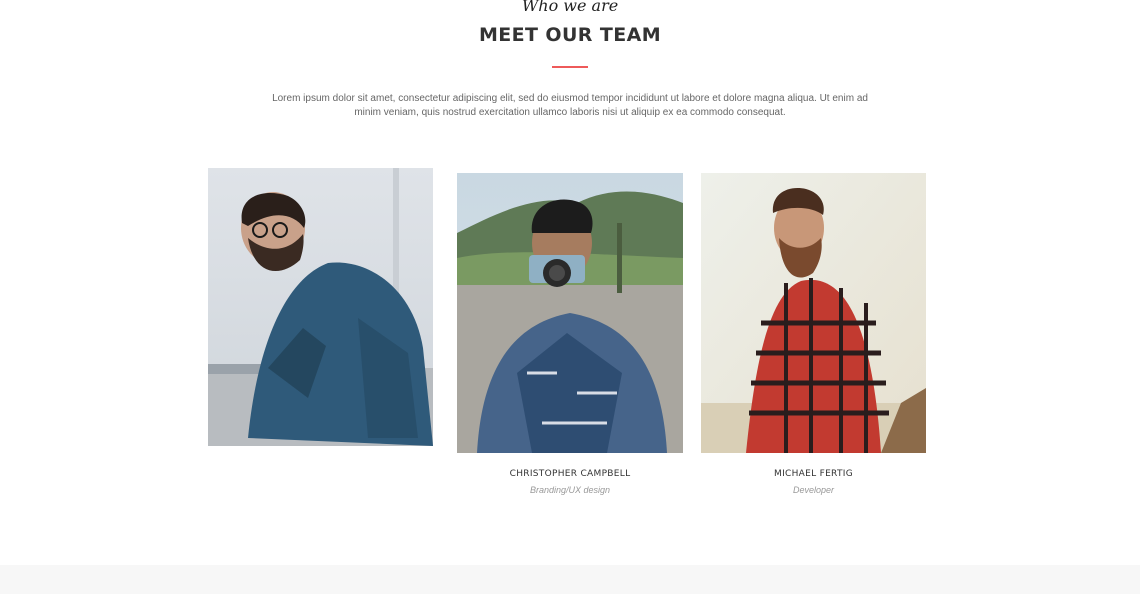 The width and height of the screenshot is (1140, 594). Describe the element at coordinates (570, 35) in the screenshot. I see `section-title: MEET OUR TEAM` at that location.